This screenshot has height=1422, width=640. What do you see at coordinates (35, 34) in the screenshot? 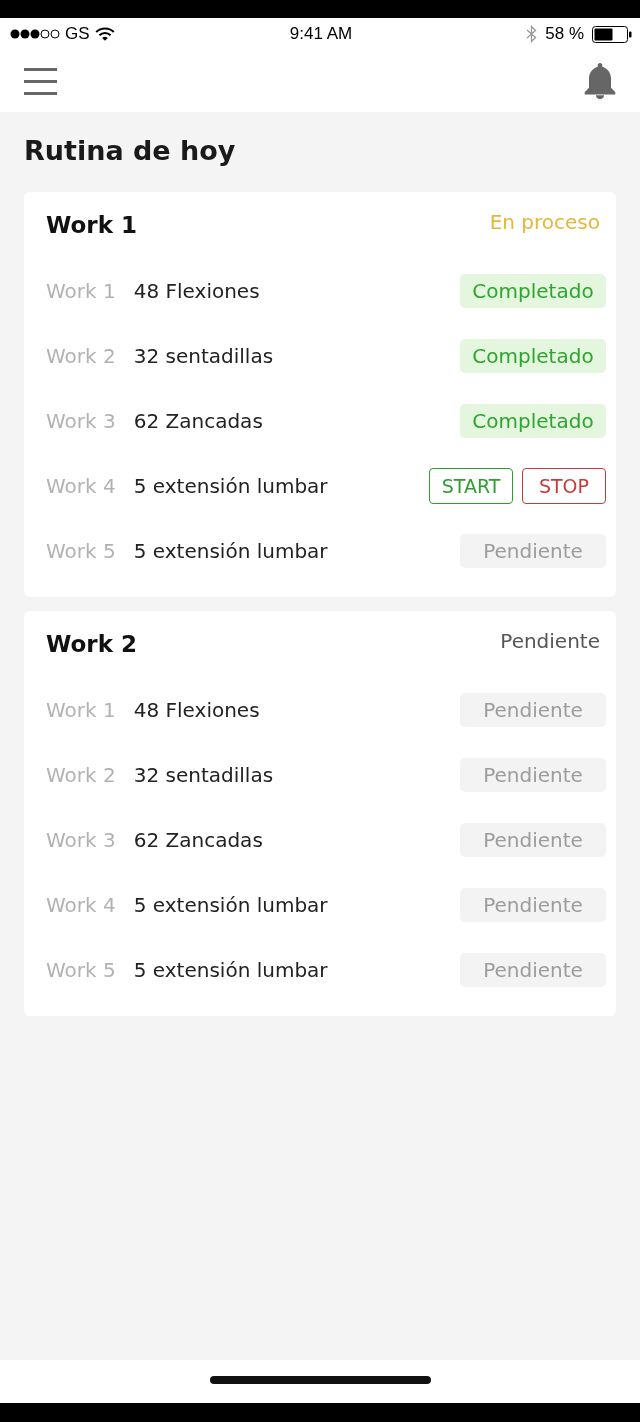
I see `signal-icon` at bounding box center [35, 34].